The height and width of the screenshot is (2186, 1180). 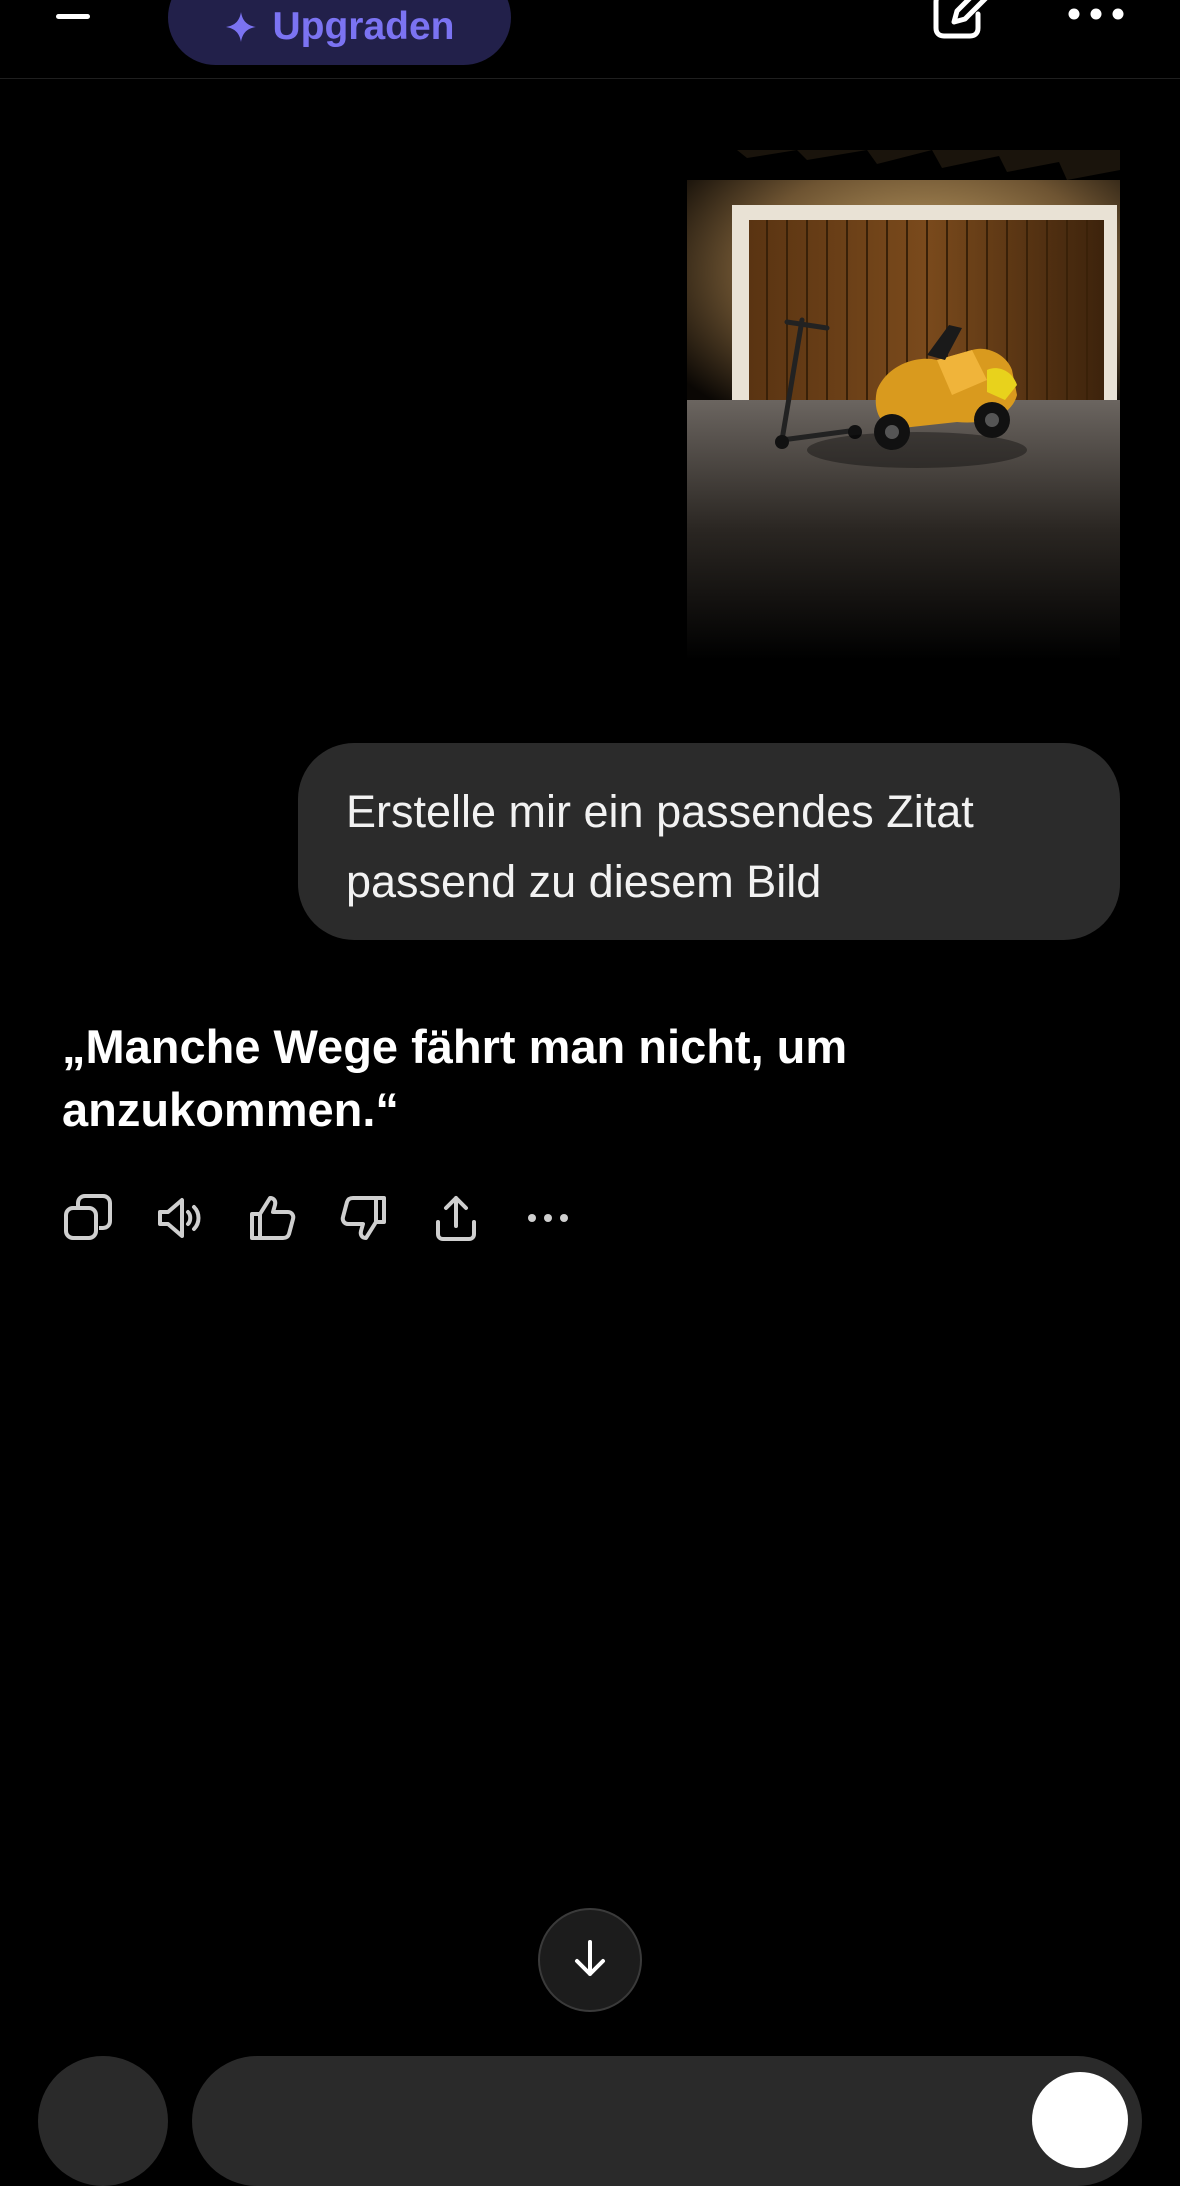 I want to click on message-actions, so click(x=338, y=1218).